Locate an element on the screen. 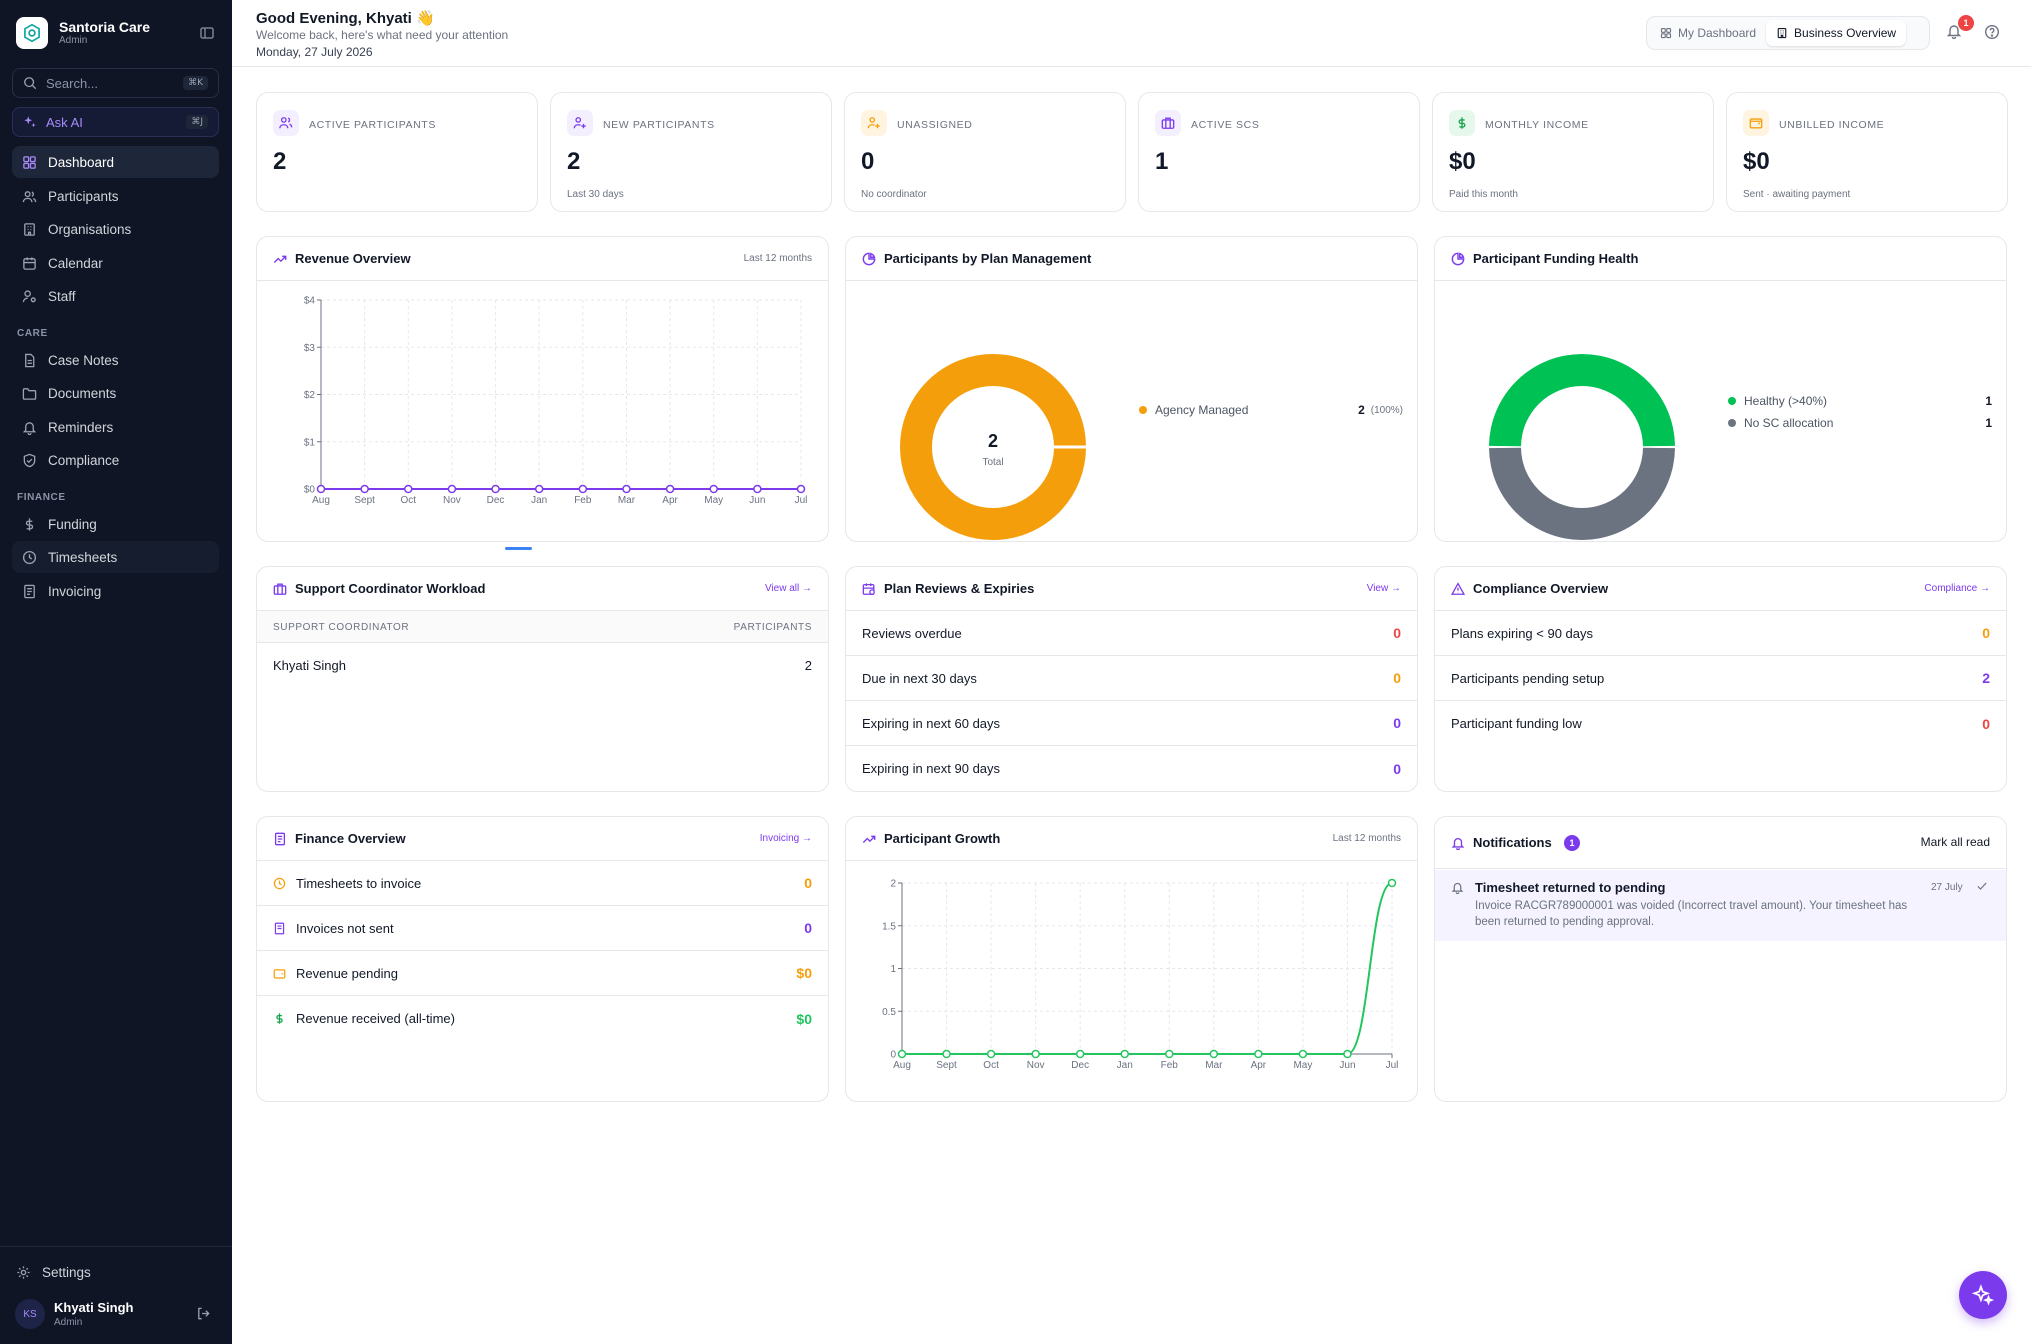 Image resolution: width=2031 pixels, height=1344 pixels. row-label: Invoices not sent is located at coordinates (345, 928).